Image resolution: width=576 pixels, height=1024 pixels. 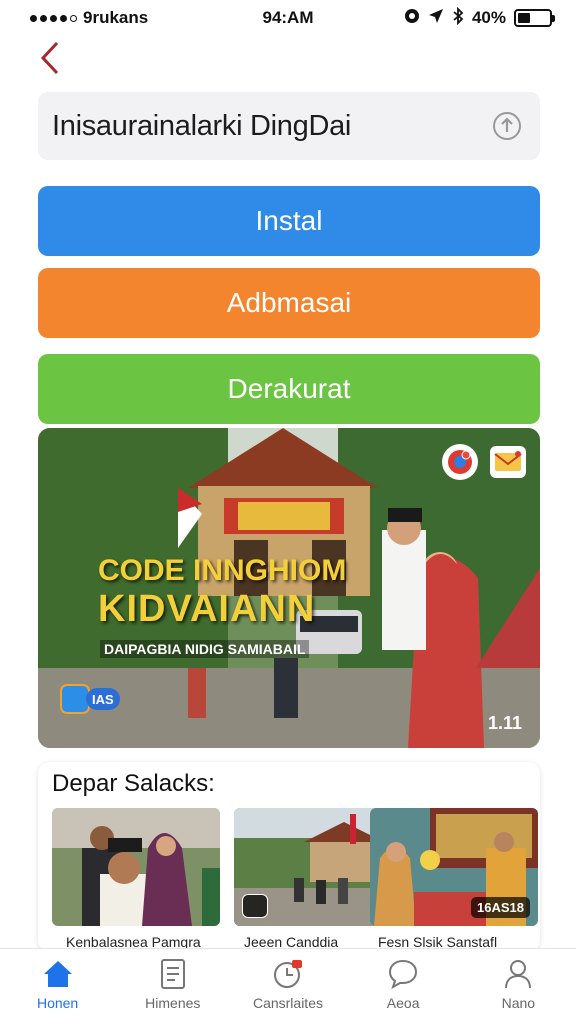 What do you see at coordinates (403, 1003) in the screenshot?
I see `tab-label: Aeoa` at bounding box center [403, 1003].